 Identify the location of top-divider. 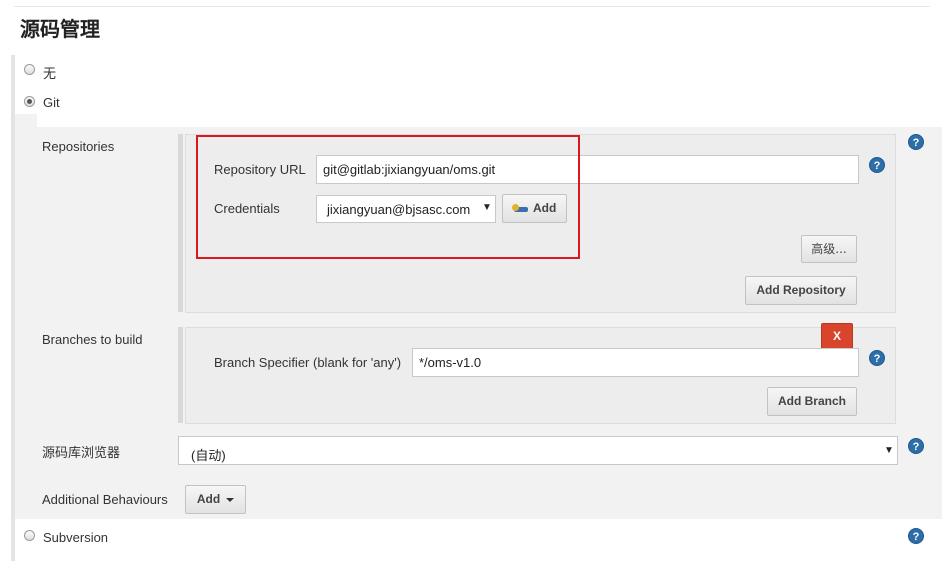
(472, 6).